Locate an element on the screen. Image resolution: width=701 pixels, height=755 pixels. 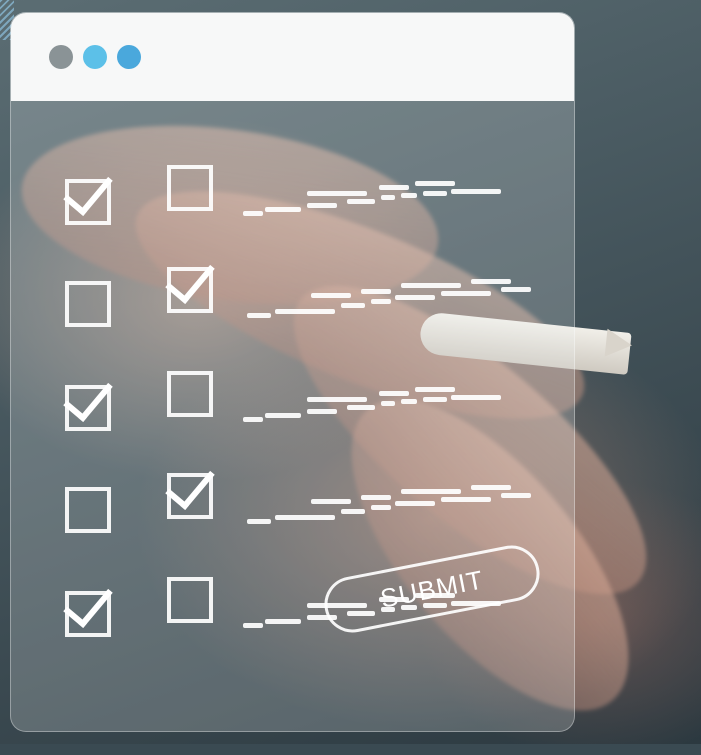
checkbox-row5-left is located at coordinates (88, 606).